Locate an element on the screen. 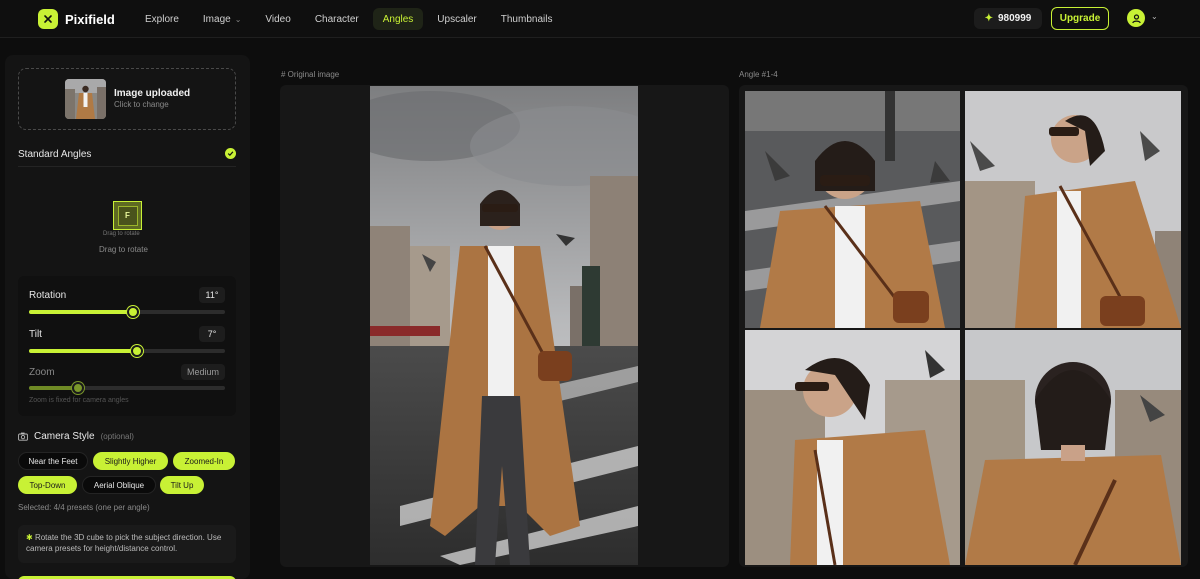 The height and width of the screenshot is (579, 1200). tilt-value: 7° is located at coordinates (212, 334).